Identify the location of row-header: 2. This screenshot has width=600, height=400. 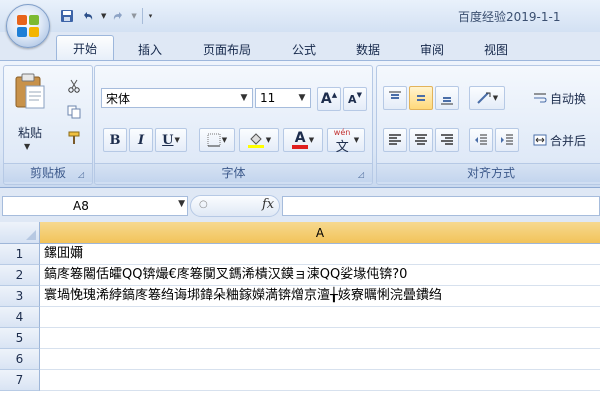
(20, 275).